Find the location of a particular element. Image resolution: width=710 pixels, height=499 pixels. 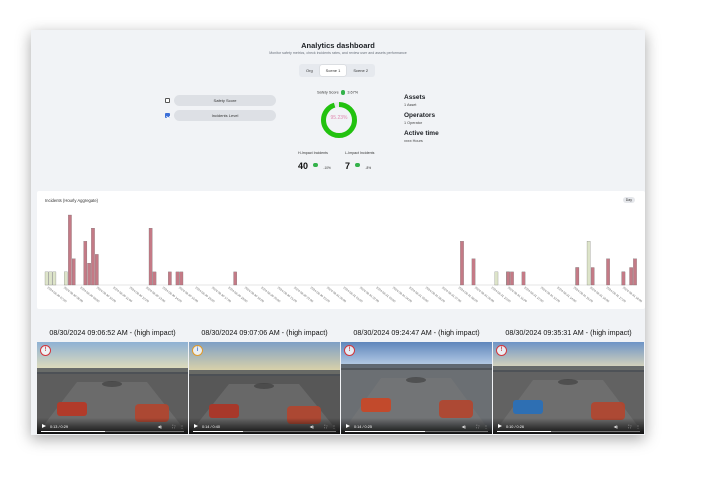

active-time-value: xxxx Hours is located at coordinates (413, 141).